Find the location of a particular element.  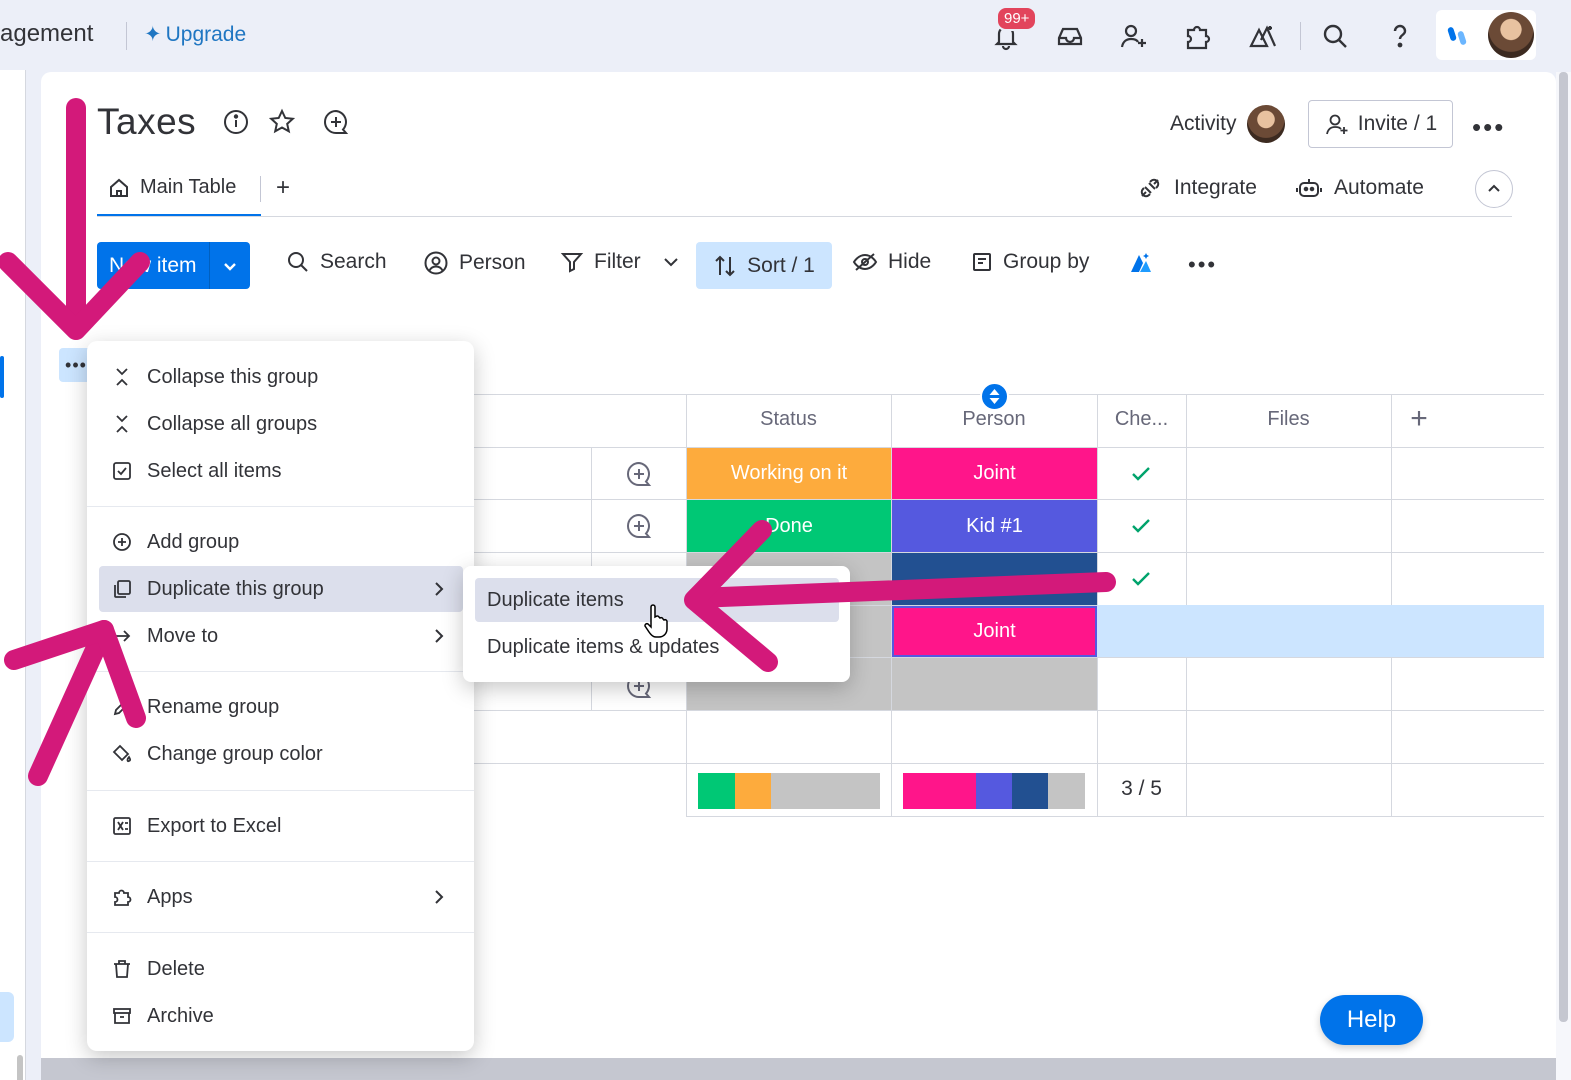

filter-button: Filter is located at coordinates (620, 262).